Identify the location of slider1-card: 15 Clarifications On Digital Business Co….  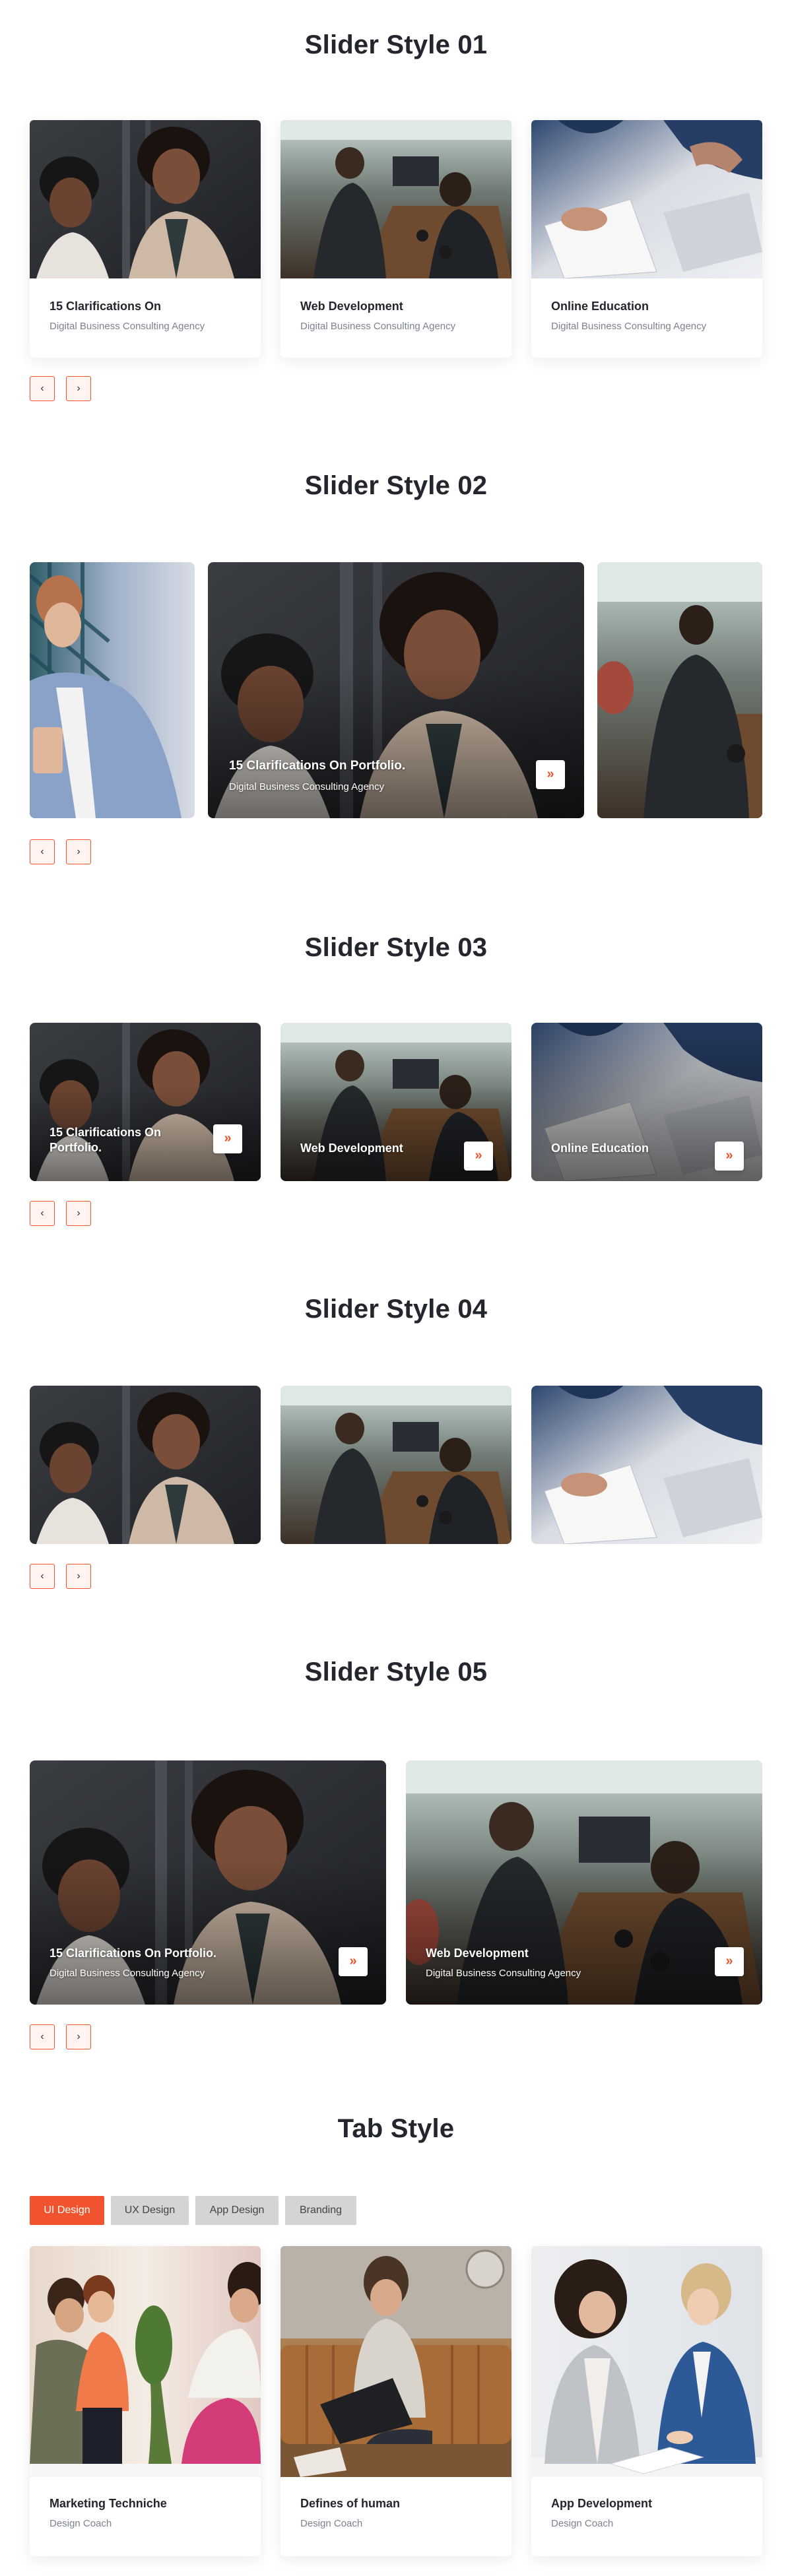
(145, 239).